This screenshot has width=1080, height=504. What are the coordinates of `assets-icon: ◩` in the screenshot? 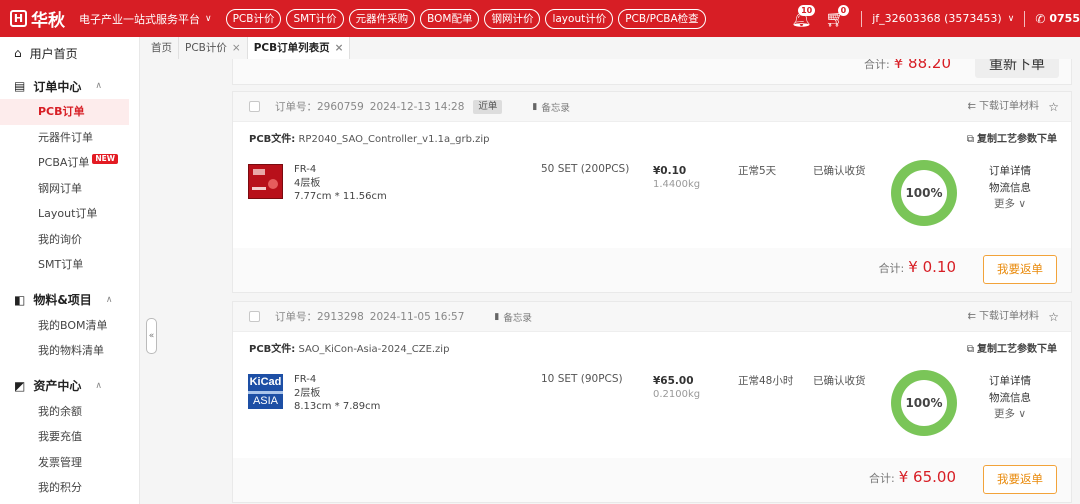 It's located at (20, 385).